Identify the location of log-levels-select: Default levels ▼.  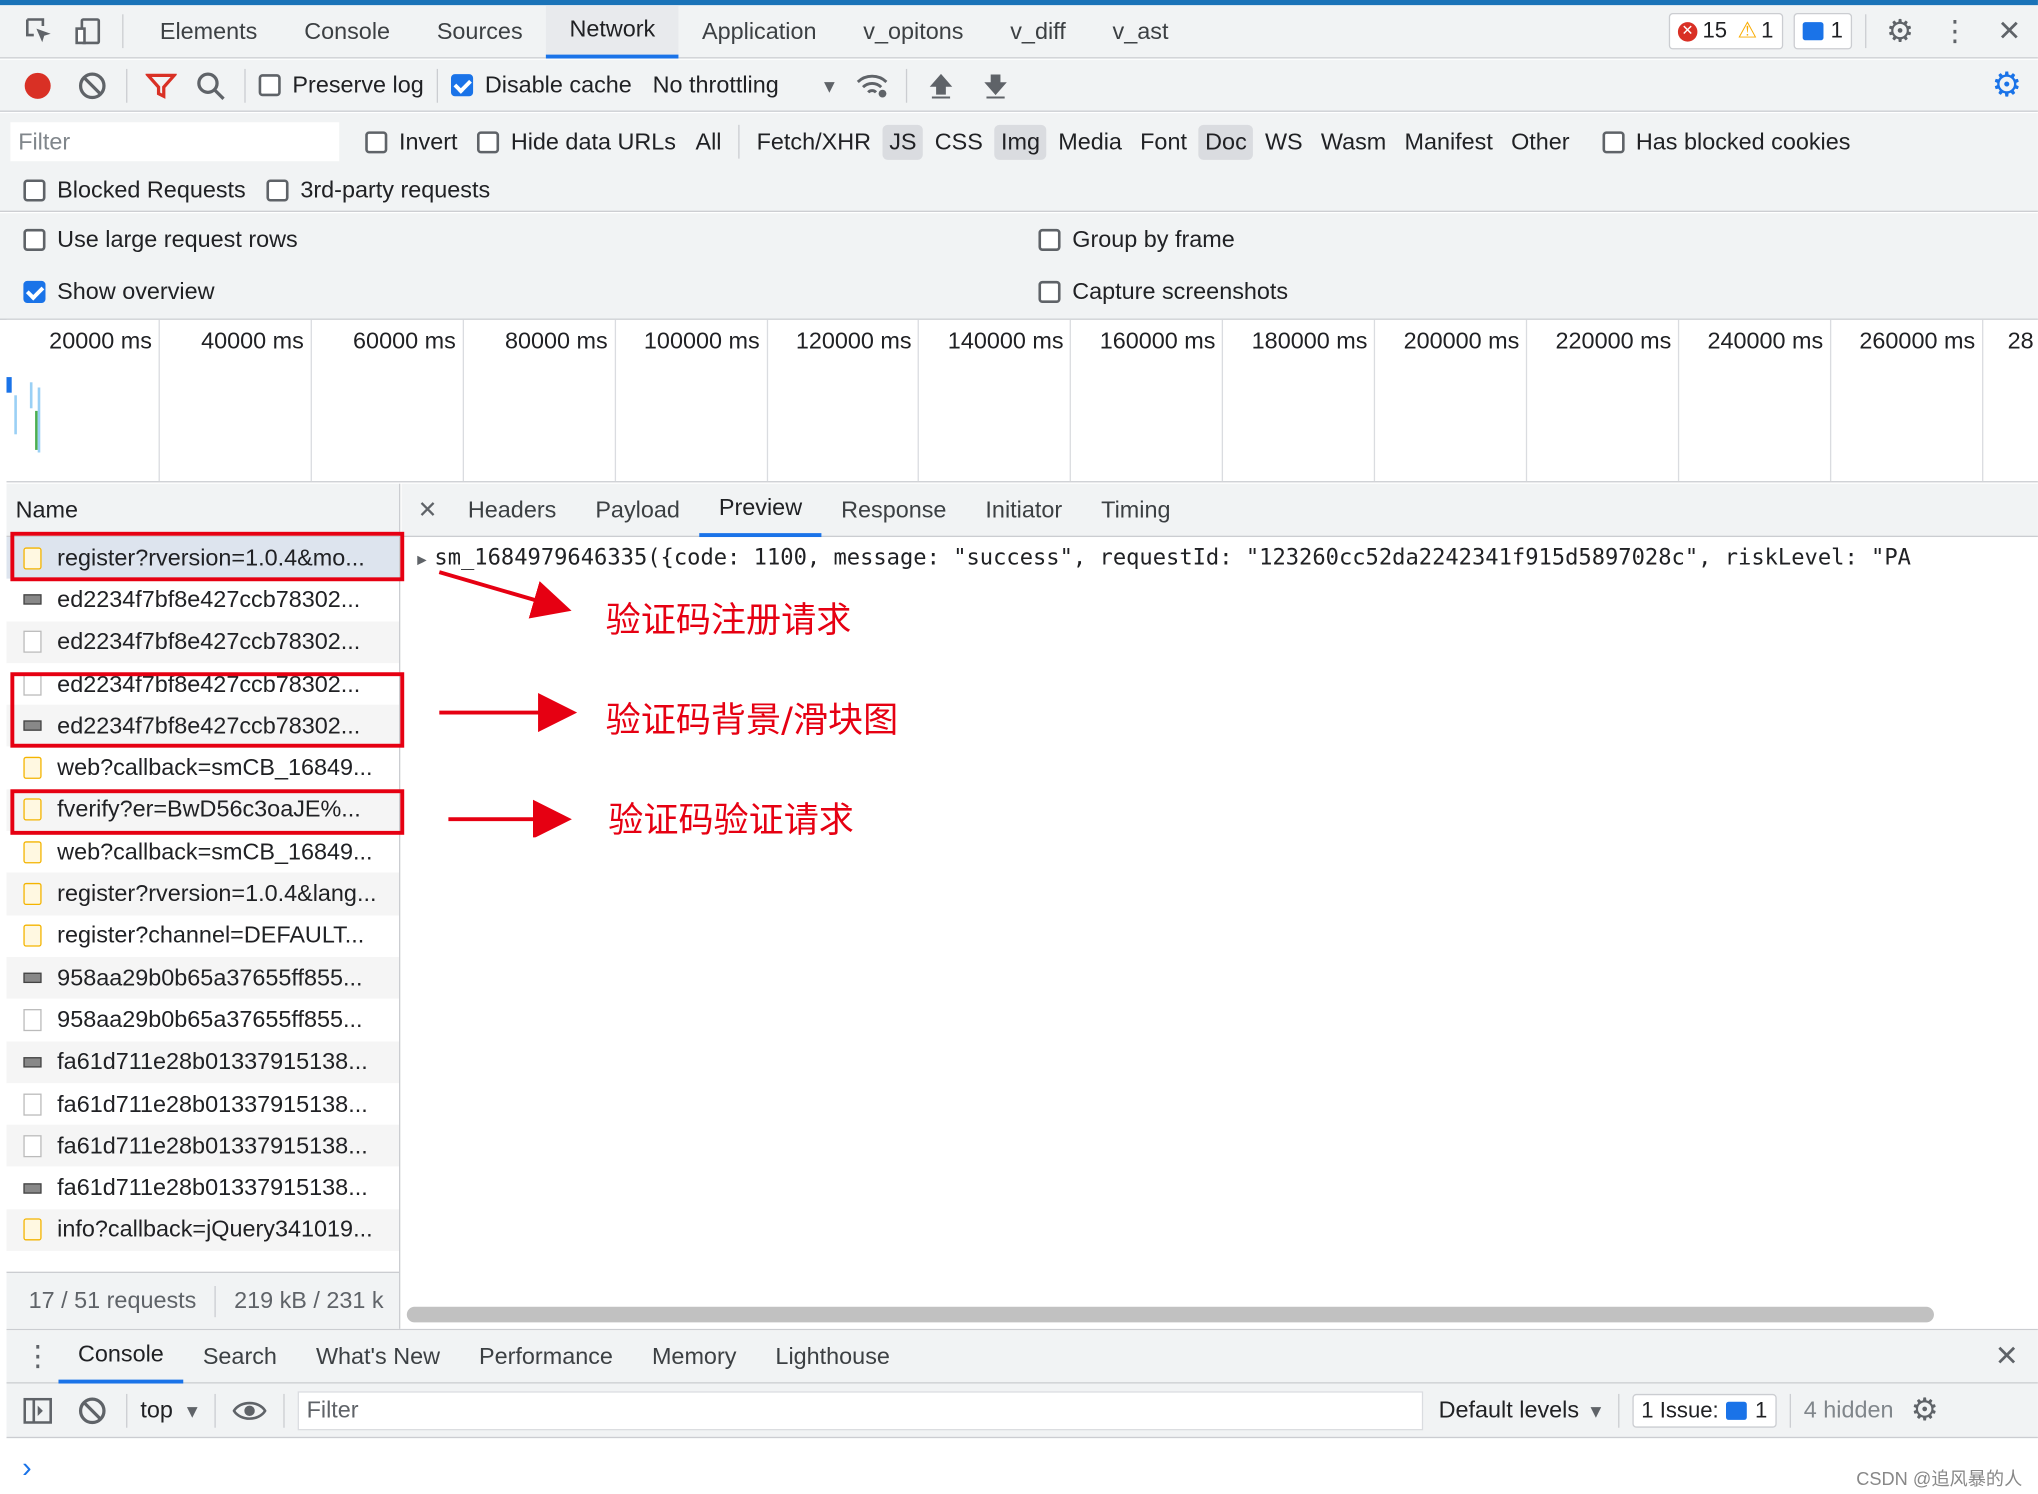
(1522, 1410).